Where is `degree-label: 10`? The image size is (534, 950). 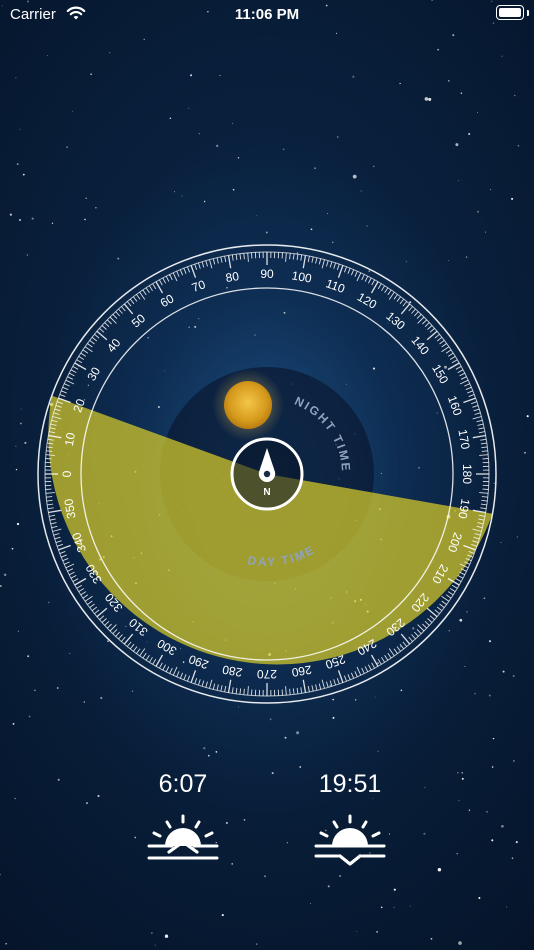
degree-label: 10 is located at coordinates (70, 439).